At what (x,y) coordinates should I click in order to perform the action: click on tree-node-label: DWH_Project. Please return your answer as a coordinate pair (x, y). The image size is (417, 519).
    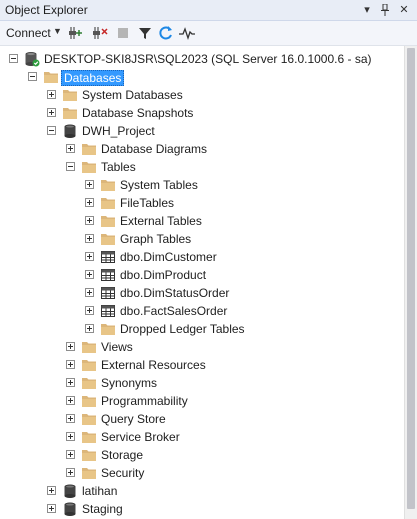
    Looking at the image, I should click on (118, 131).